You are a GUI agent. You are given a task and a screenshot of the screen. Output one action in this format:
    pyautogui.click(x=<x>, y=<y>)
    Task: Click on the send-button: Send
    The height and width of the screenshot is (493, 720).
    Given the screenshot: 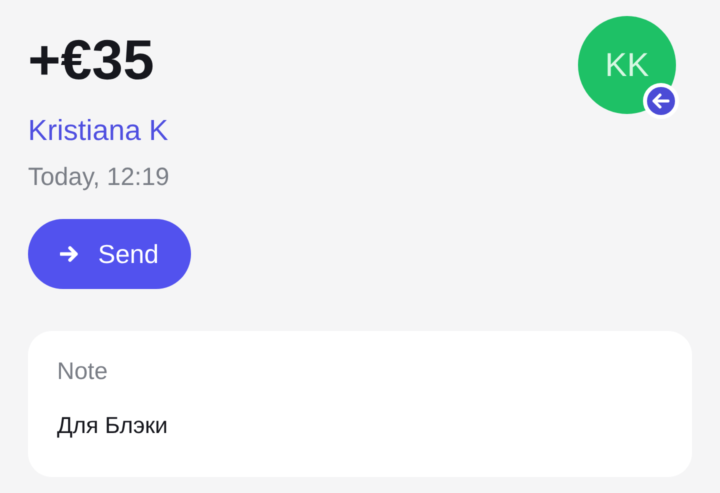 What is the action you would take?
    pyautogui.click(x=109, y=254)
    